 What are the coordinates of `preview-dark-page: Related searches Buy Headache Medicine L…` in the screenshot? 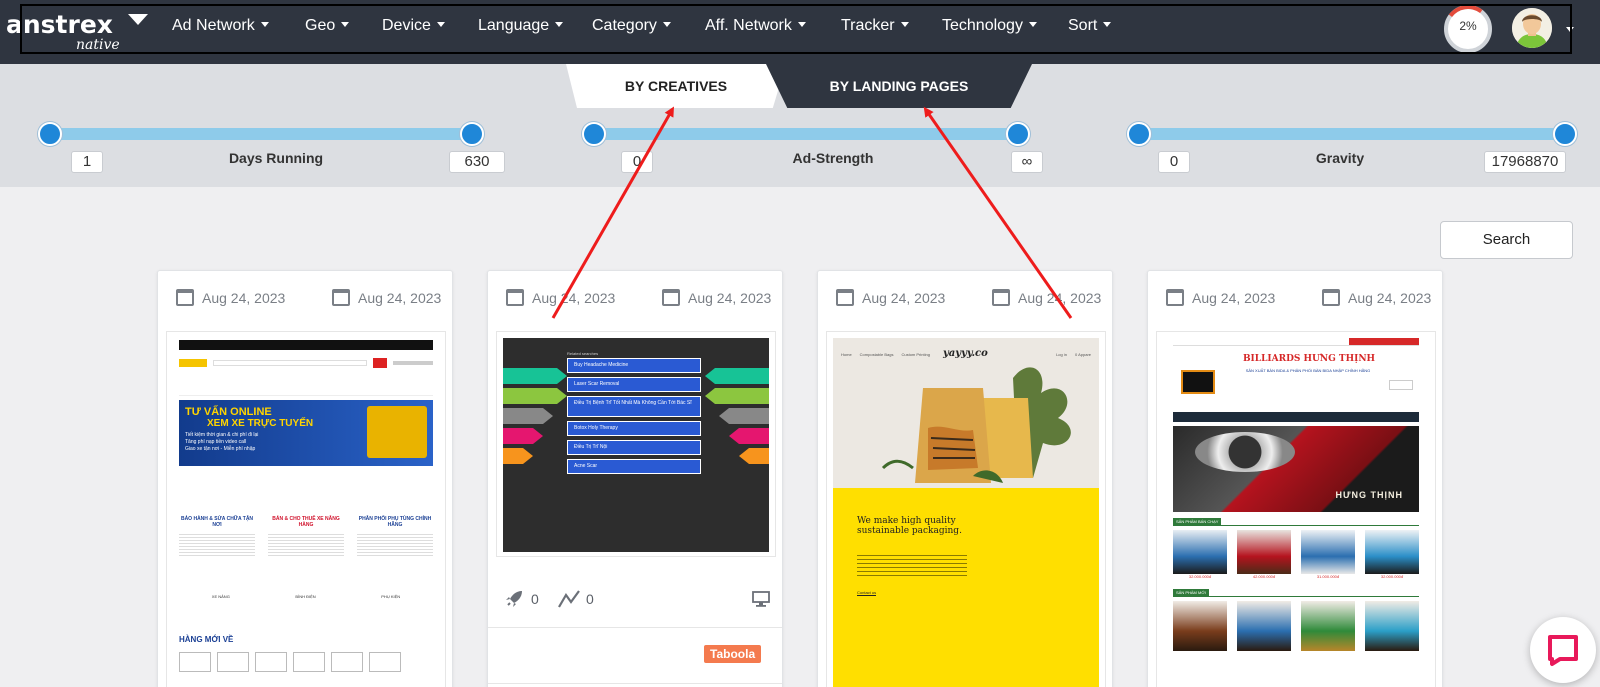 It's located at (636, 445).